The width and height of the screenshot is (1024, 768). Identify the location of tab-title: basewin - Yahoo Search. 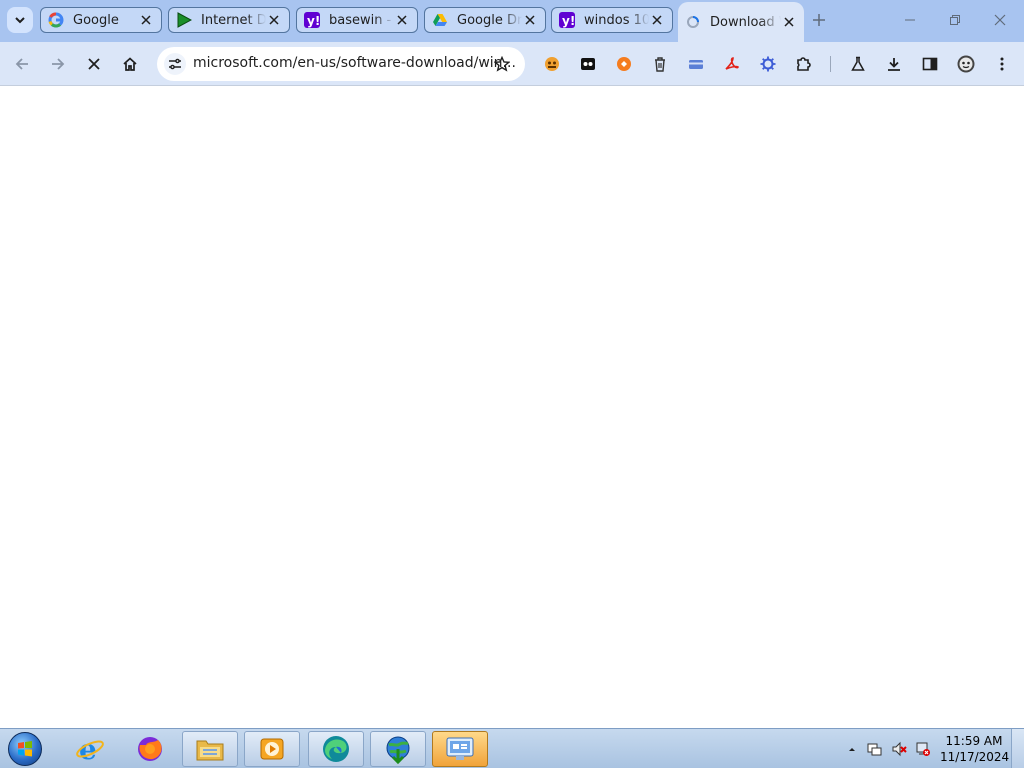
(361, 20).